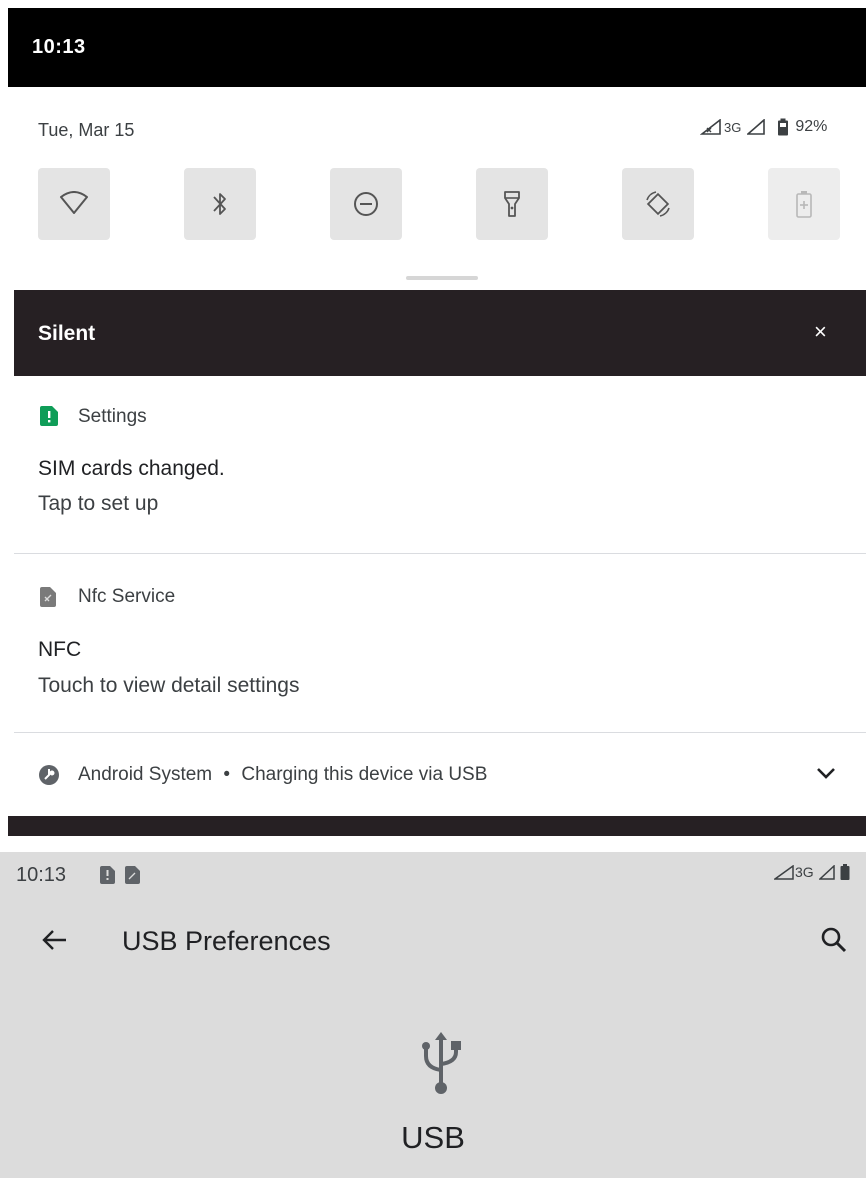 Image resolution: width=866 pixels, height=1178 pixels. I want to click on battery-percent: 92%, so click(811, 126).